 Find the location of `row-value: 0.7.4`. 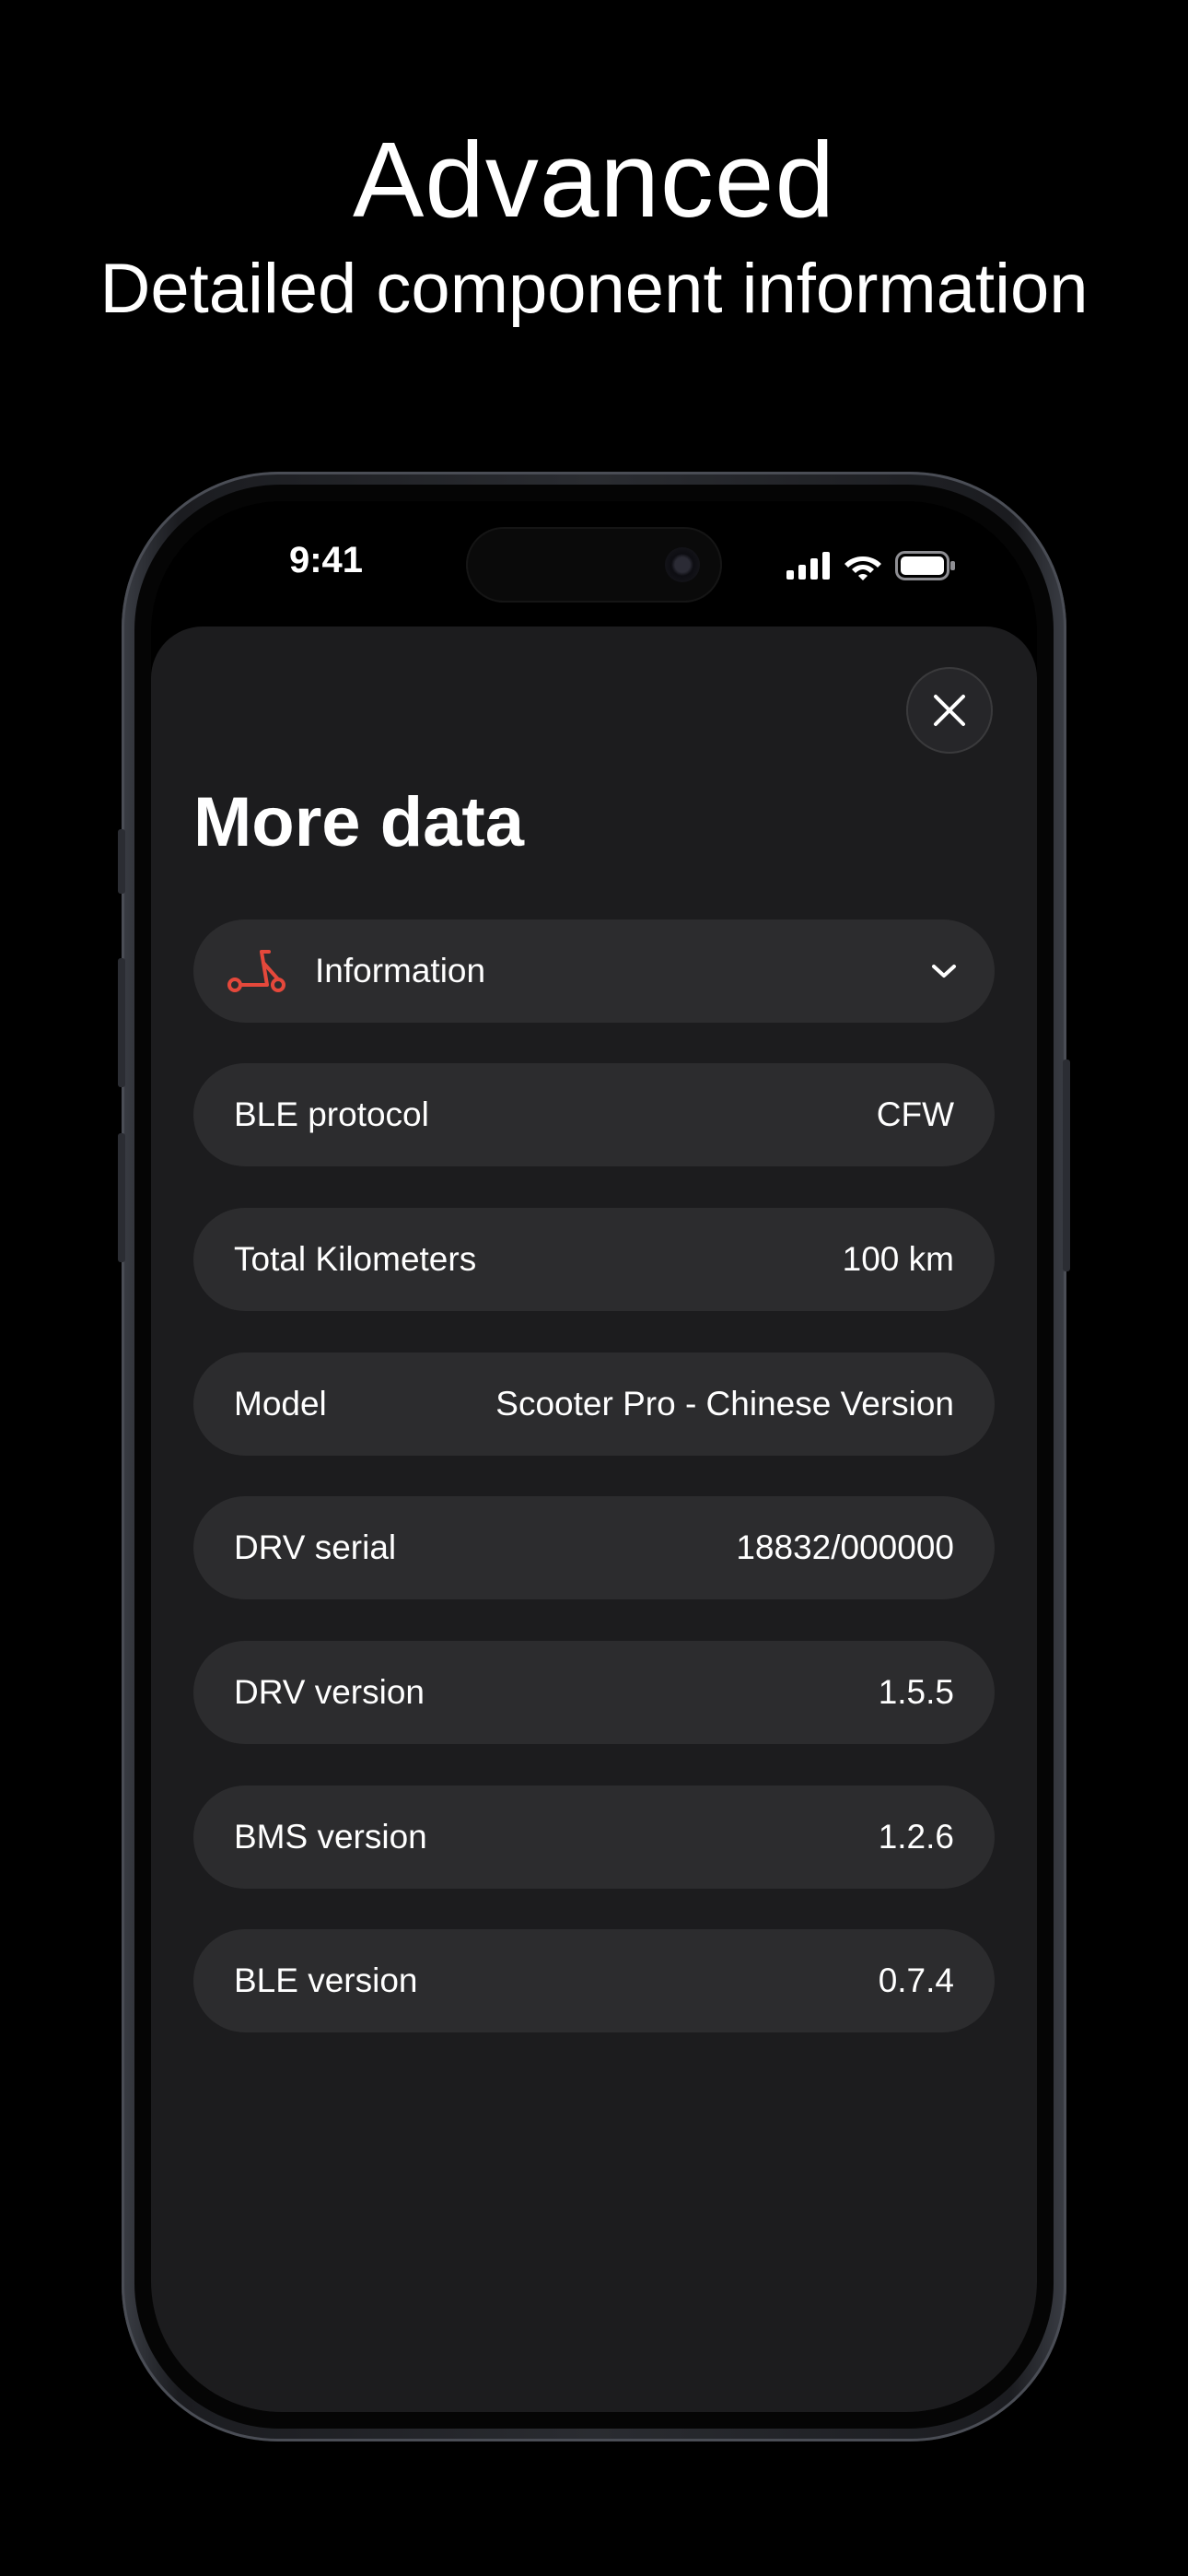

row-value: 0.7.4 is located at coordinates (916, 1980).